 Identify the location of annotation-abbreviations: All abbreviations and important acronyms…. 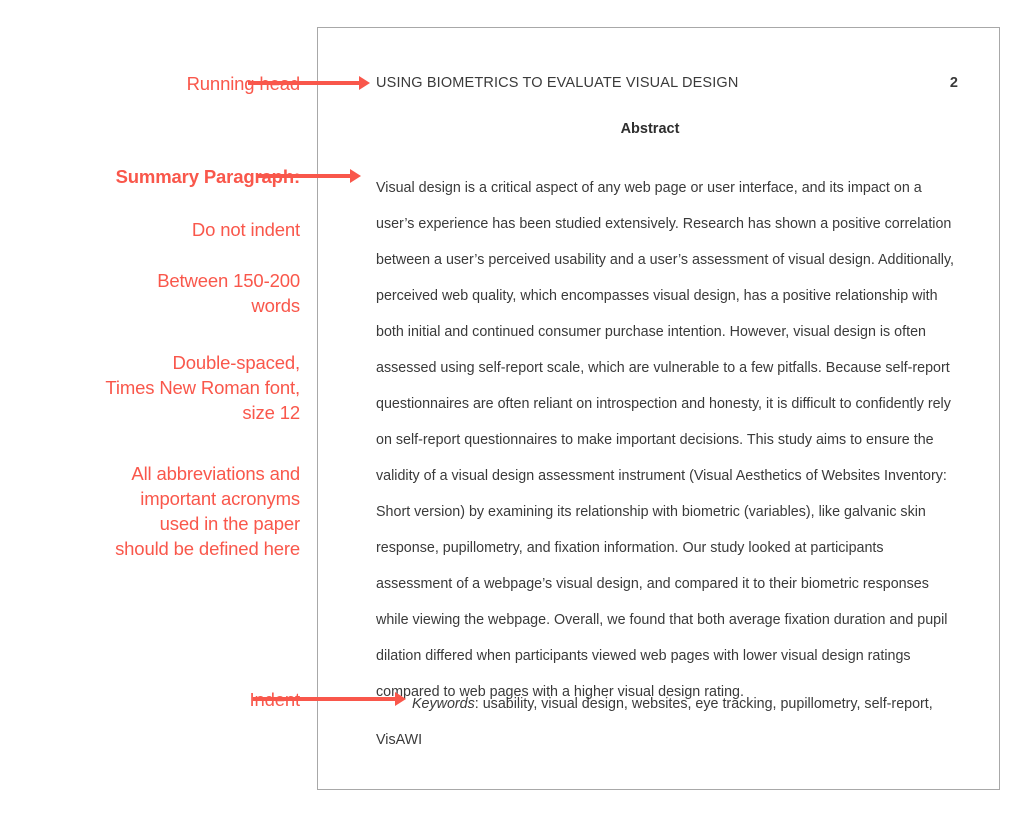
(207, 511).